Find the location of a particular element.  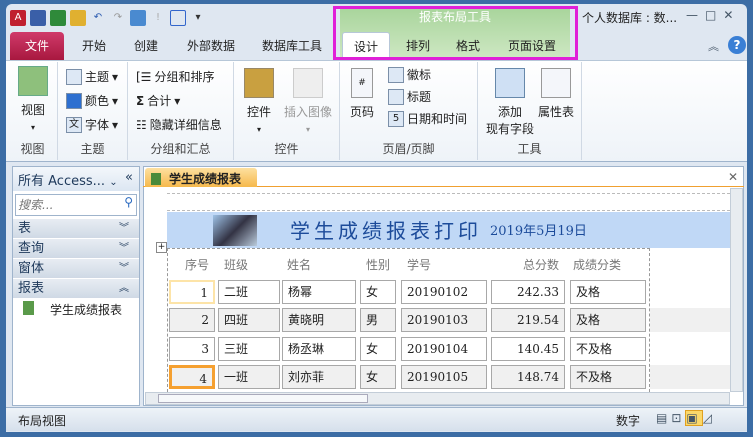

theme-icon is located at coordinates (74, 76).